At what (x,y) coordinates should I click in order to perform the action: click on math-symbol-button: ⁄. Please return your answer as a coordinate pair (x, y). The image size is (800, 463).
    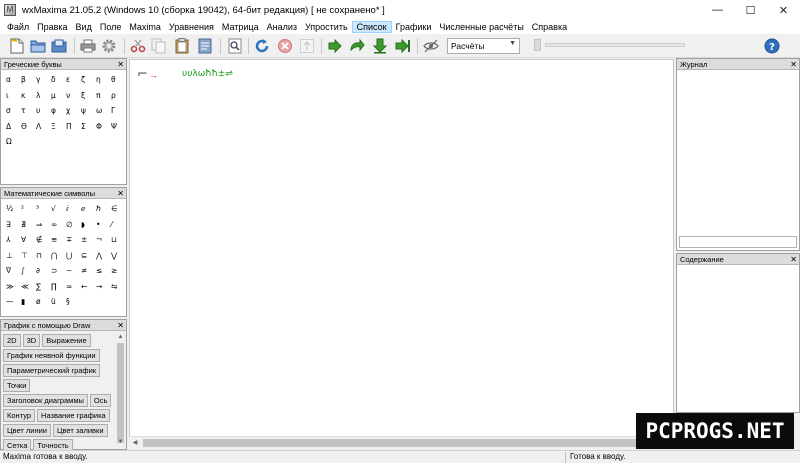
    Looking at the image, I should click on (116, 225).